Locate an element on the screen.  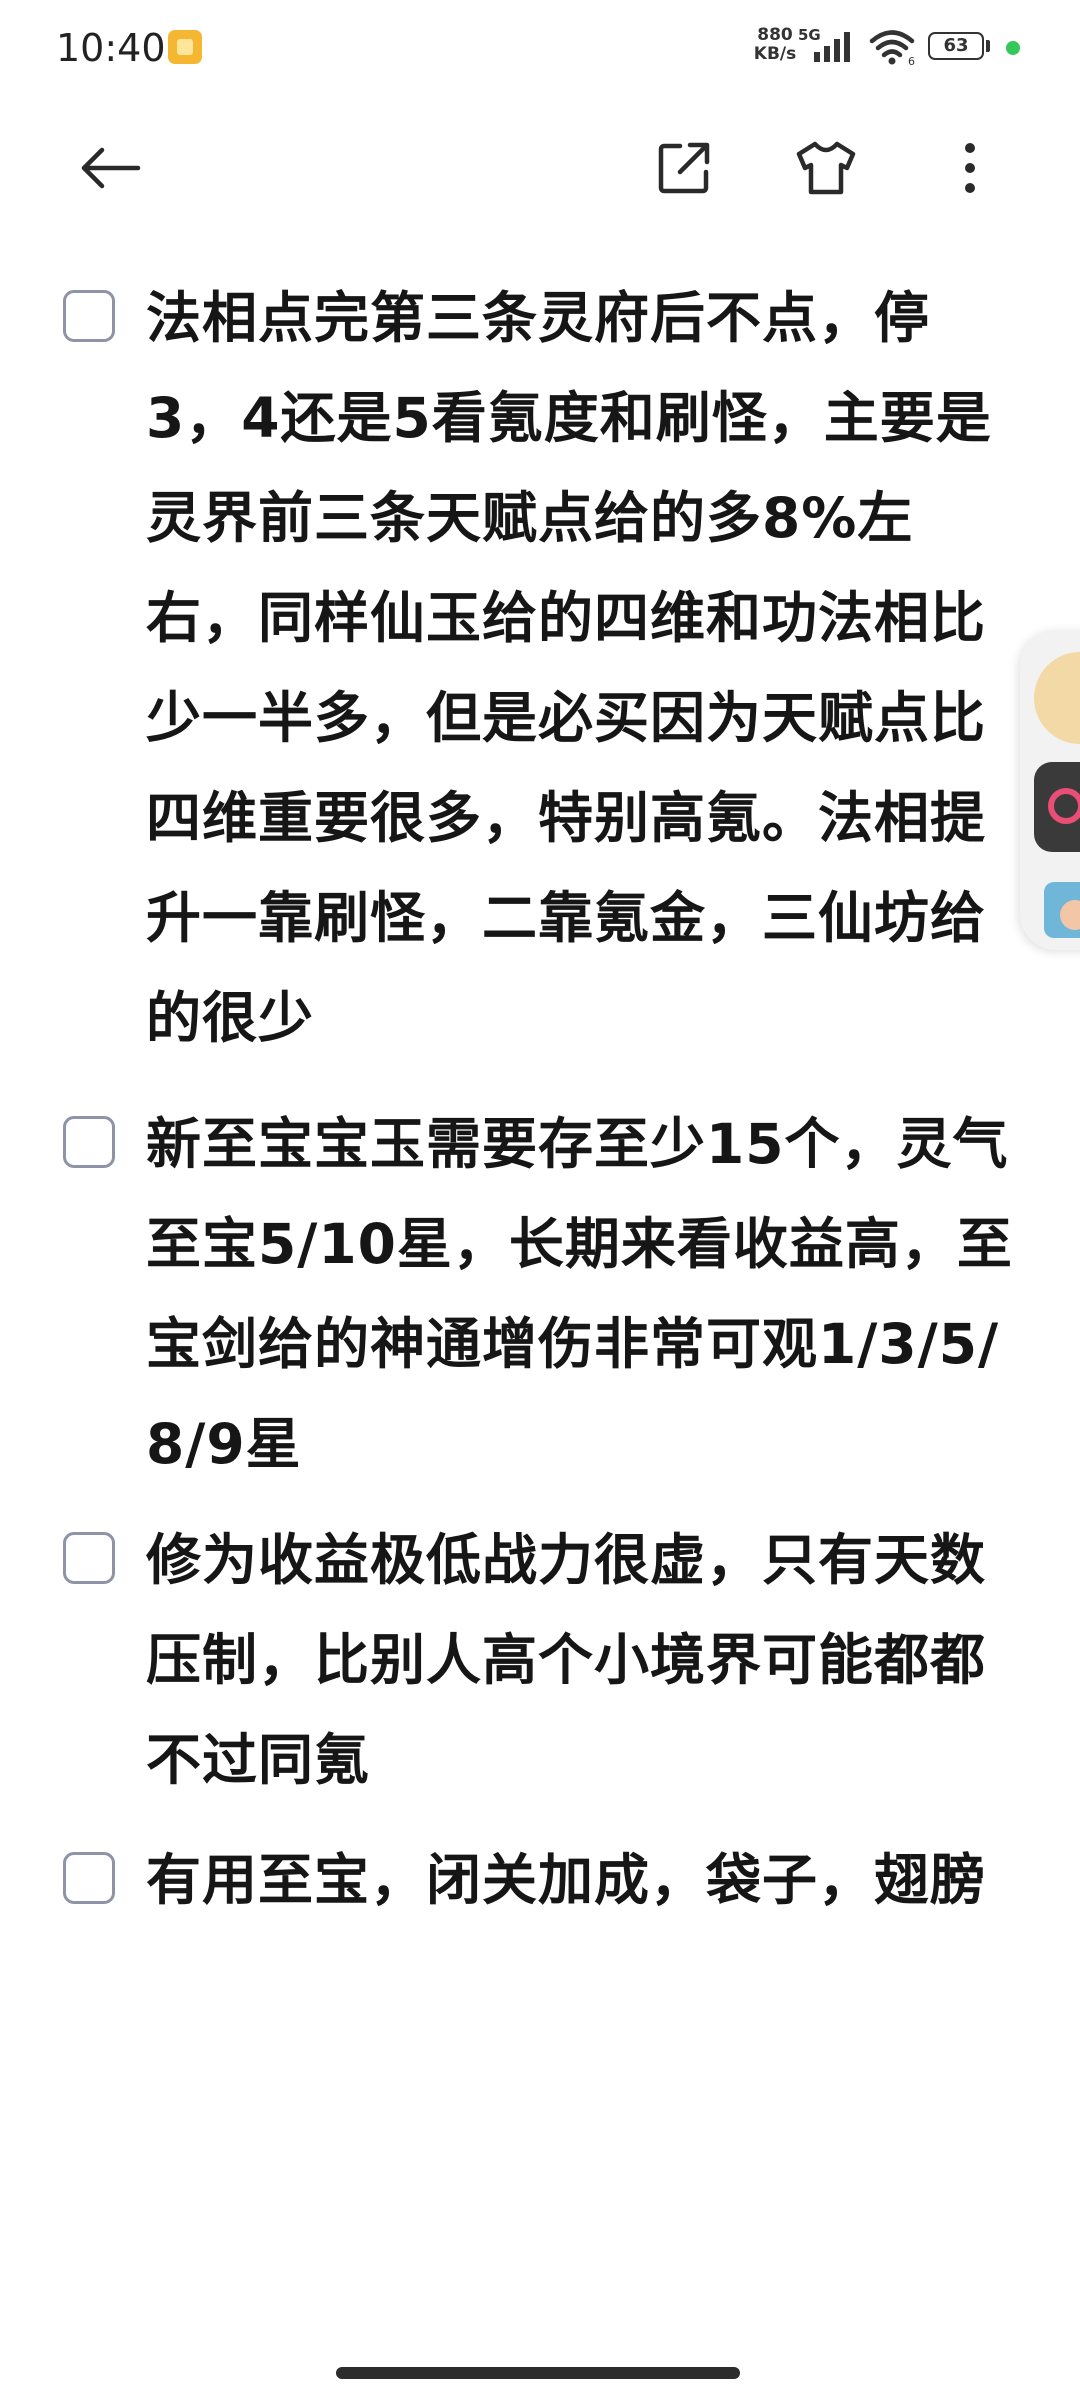
signal-strength-icon is located at coordinates (832, 47).